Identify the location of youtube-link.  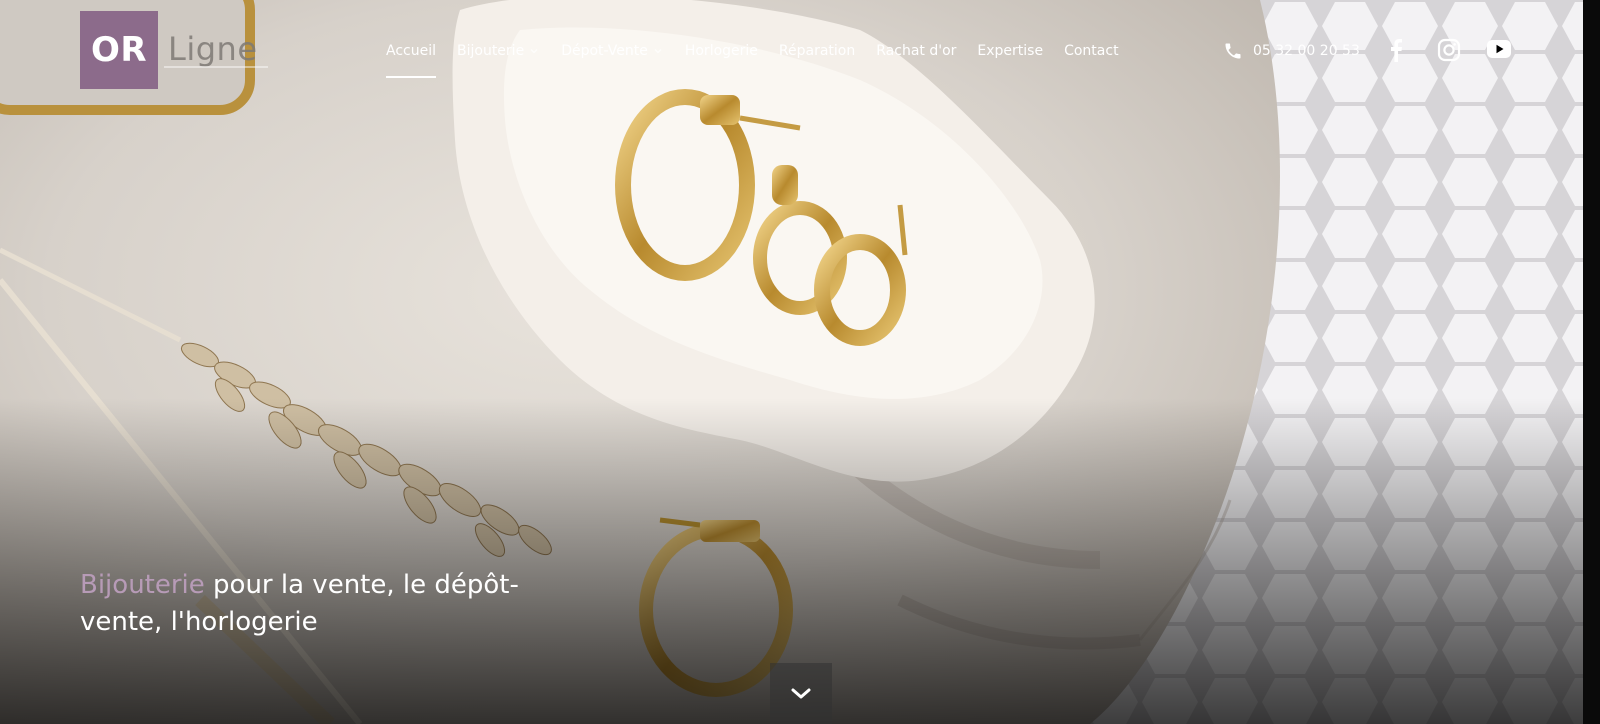
(1499, 49).